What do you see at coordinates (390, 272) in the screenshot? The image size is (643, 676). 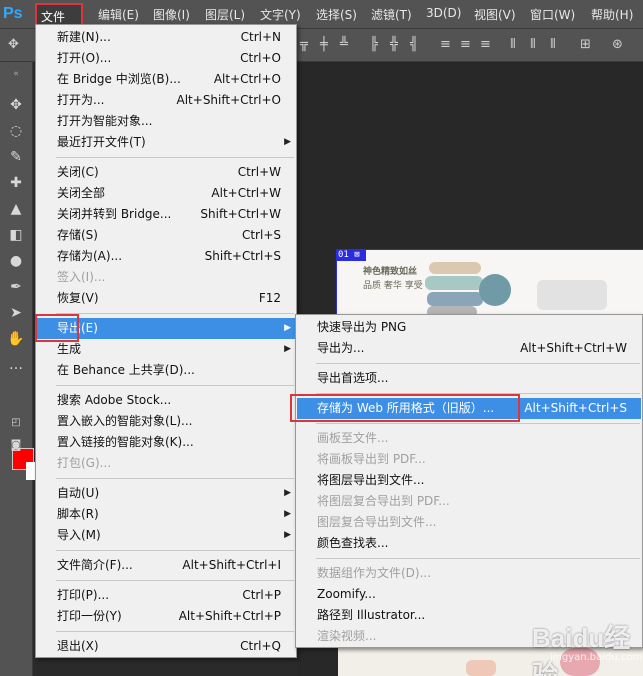 I see `doc-headline-1: 神色精致如丝` at bounding box center [390, 272].